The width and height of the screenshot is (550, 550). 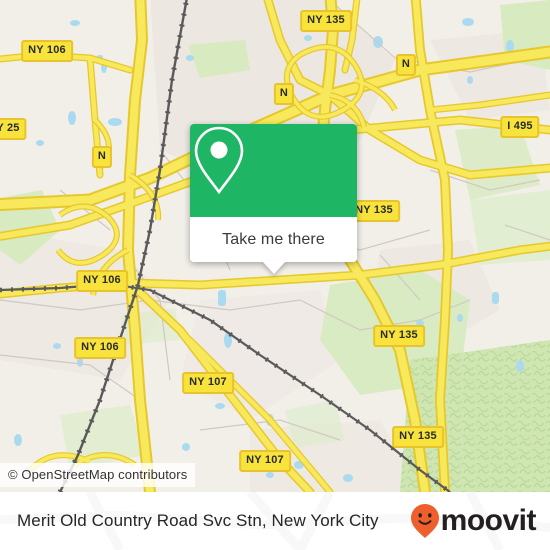 What do you see at coordinates (424, 521) in the screenshot?
I see `moovit-pin-icon` at bounding box center [424, 521].